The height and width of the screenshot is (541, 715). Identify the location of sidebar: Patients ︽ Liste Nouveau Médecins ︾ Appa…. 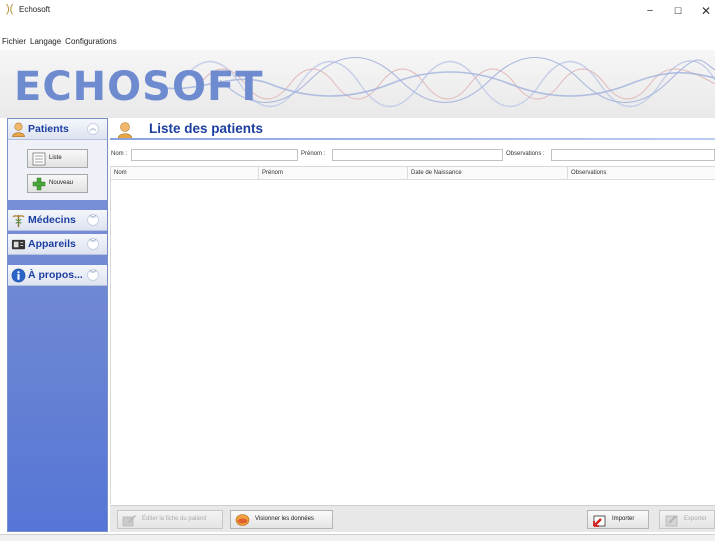
(57, 325).